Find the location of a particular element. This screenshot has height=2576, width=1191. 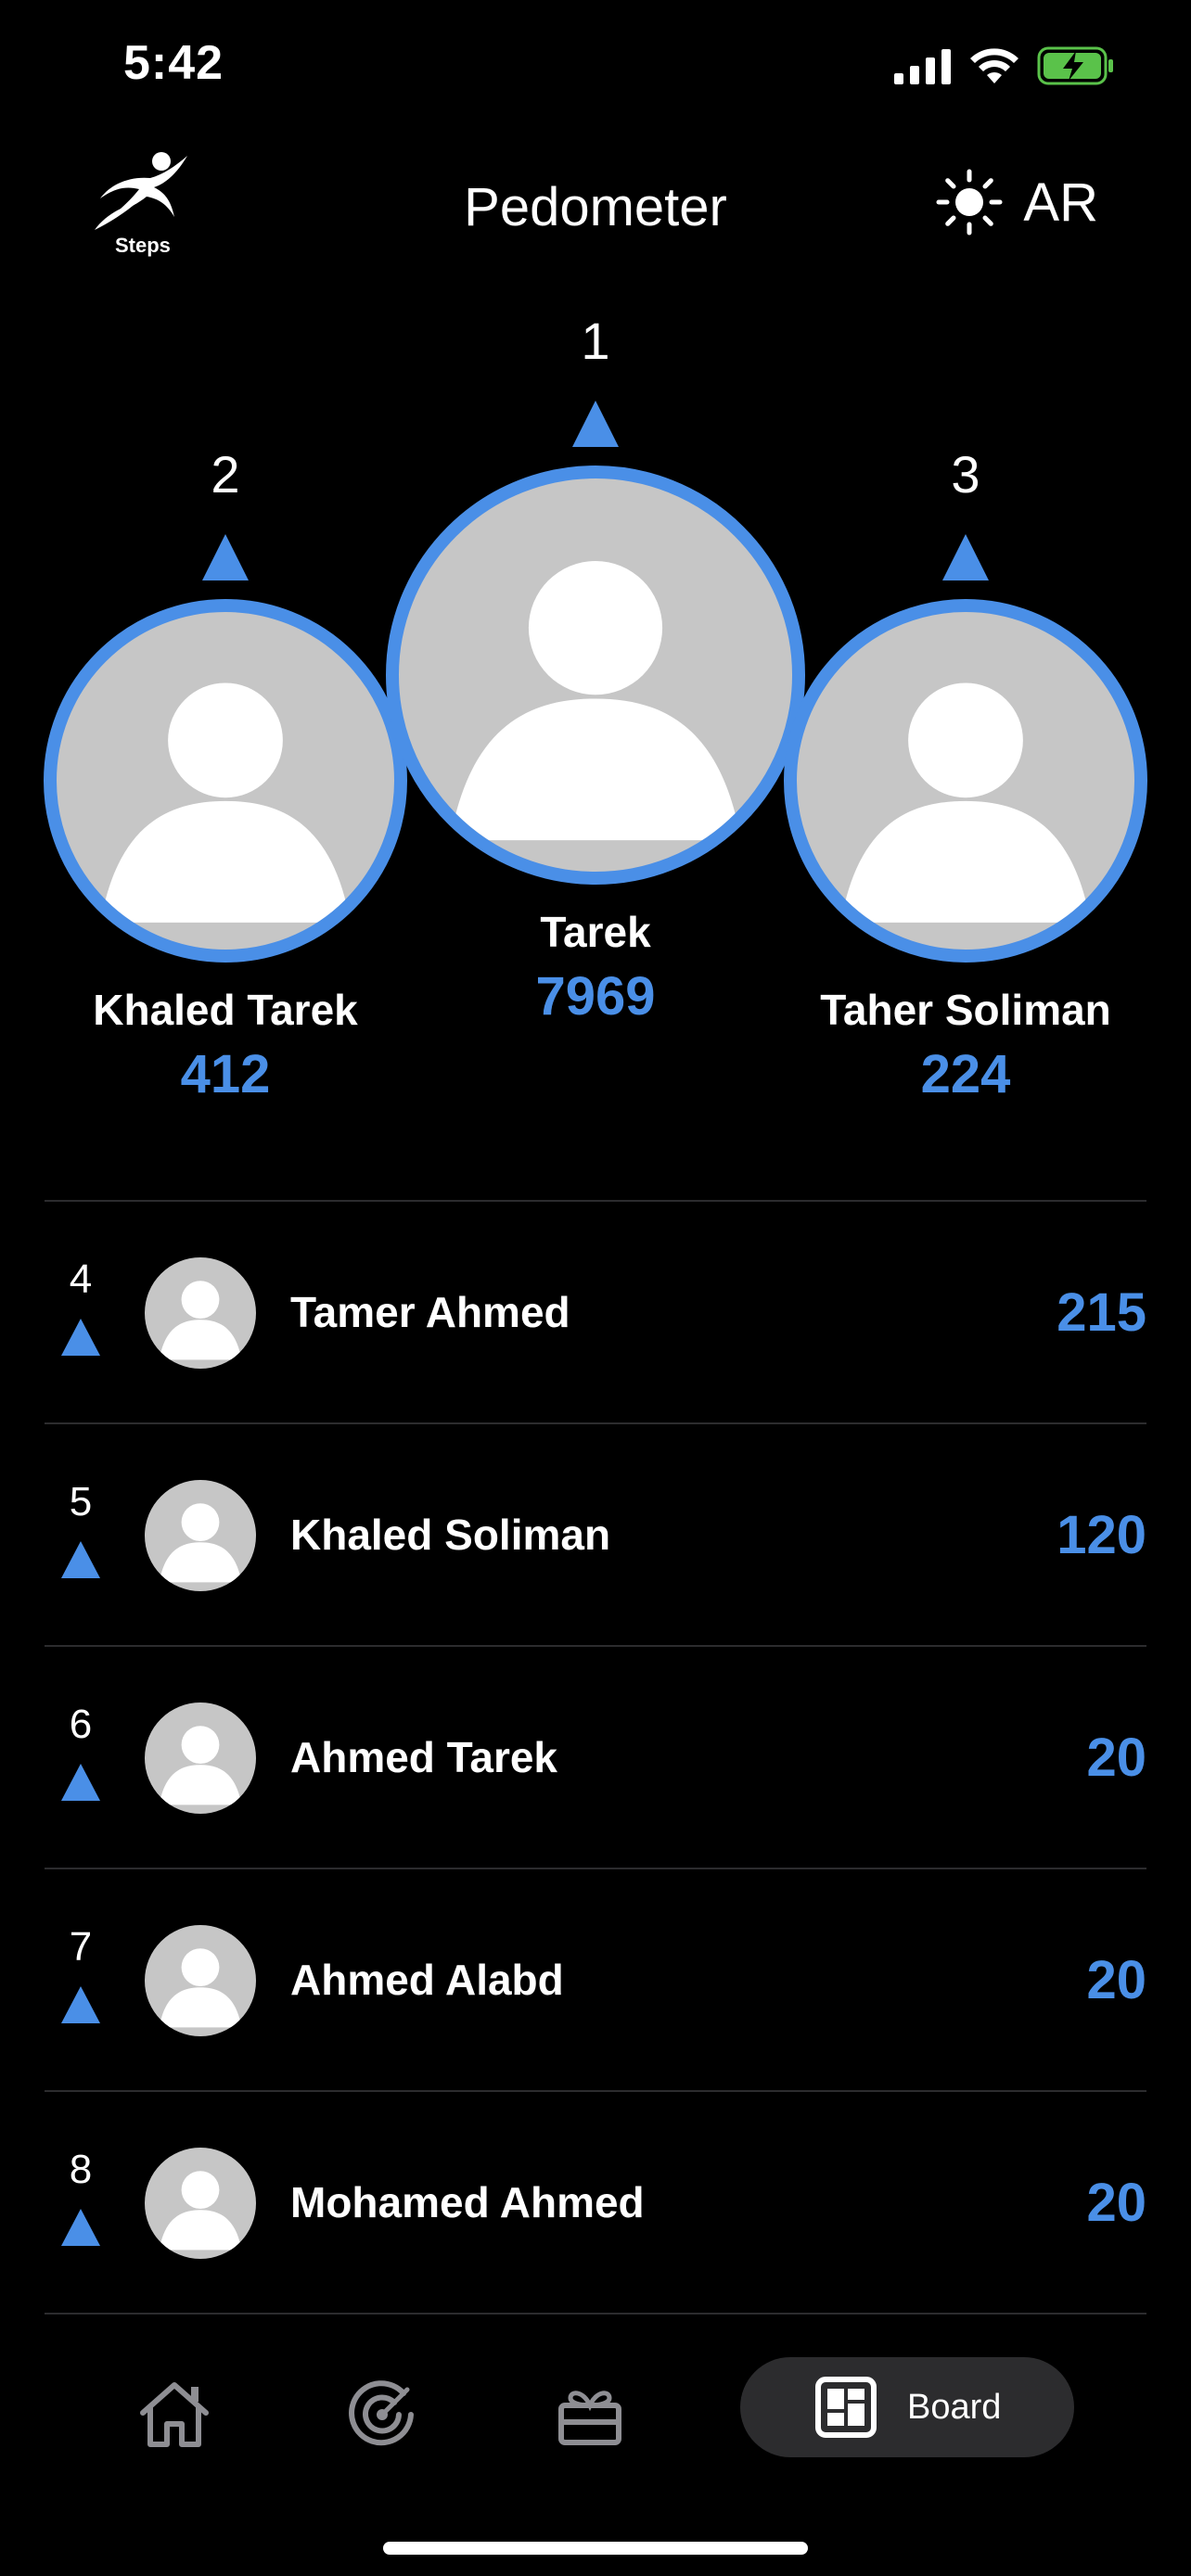

list-item: 8 Mohamed Ahmed 20 is located at coordinates (595, 2201).